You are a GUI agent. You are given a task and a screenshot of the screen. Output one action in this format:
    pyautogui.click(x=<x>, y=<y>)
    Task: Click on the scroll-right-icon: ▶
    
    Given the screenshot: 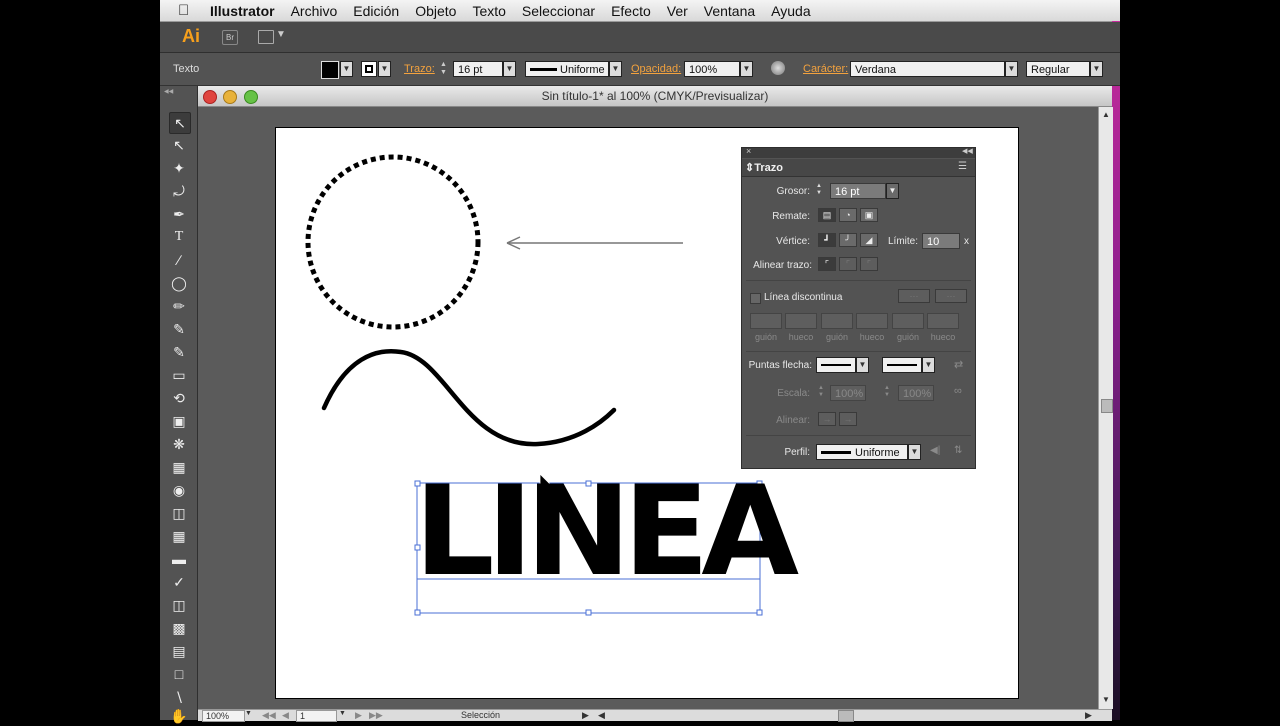 What is the action you would take?
    pyautogui.click(x=1088, y=715)
    